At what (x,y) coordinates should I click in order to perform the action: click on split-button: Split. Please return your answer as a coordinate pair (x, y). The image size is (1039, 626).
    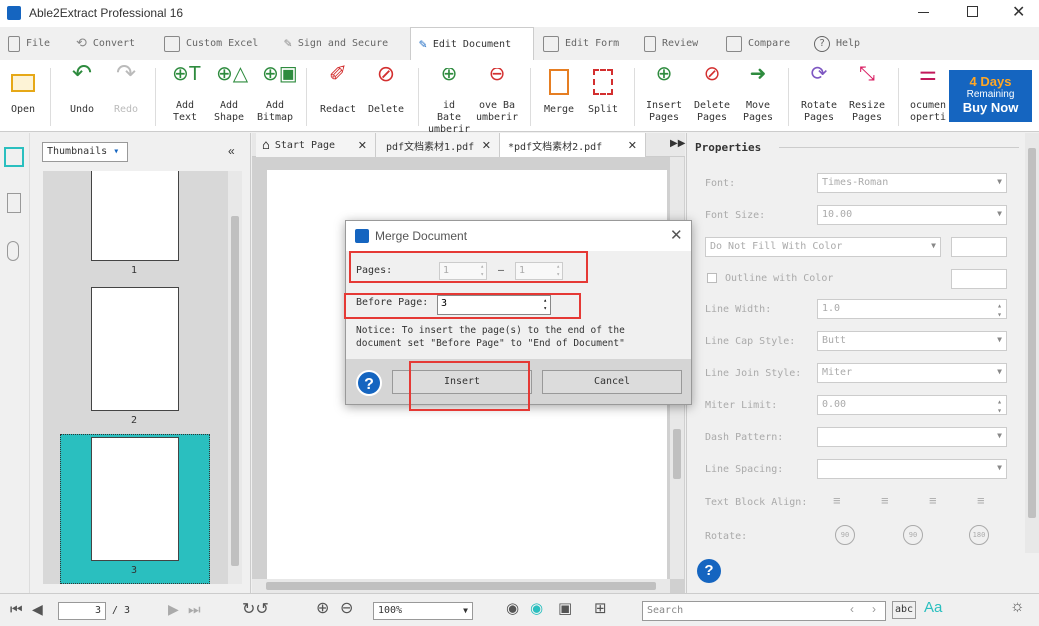
    Looking at the image, I should click on (603, 92).